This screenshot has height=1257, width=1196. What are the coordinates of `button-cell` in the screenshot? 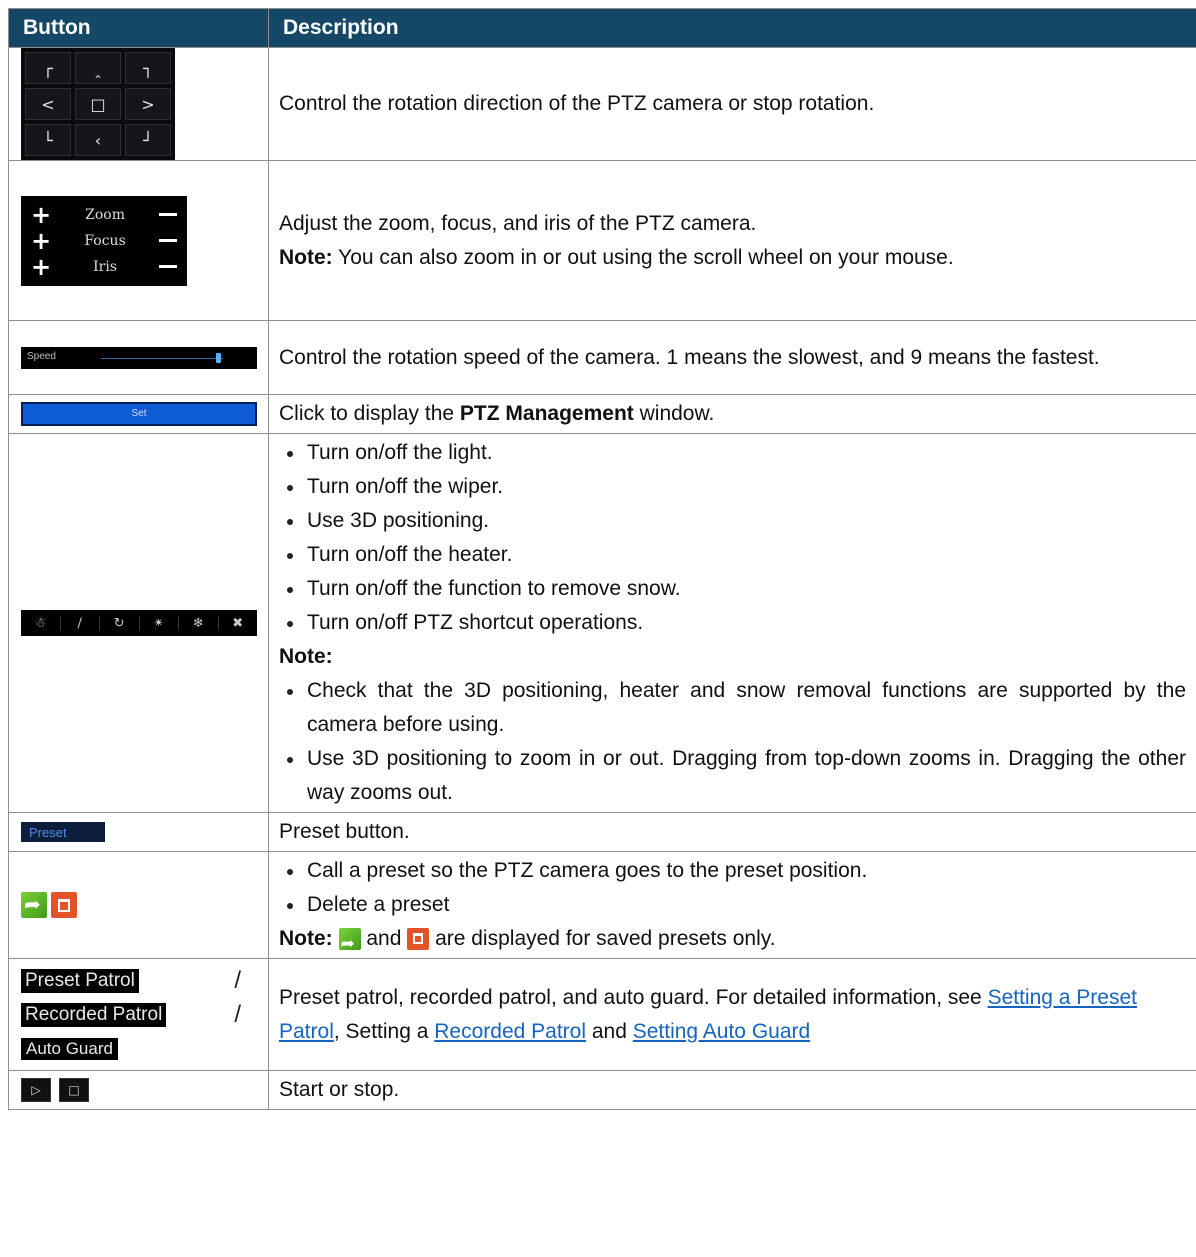 It's located at (138, 905).